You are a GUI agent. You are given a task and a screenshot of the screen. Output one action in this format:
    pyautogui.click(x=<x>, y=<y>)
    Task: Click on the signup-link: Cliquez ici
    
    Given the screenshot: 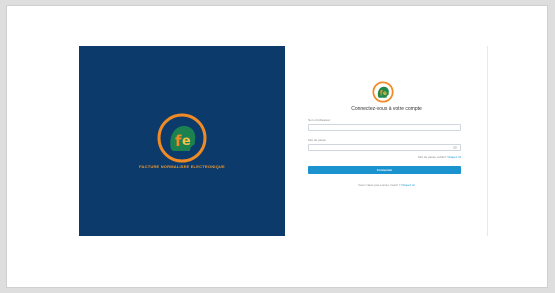 What is the action you would take?
    pyautogui.click(x=408, y=185)
    